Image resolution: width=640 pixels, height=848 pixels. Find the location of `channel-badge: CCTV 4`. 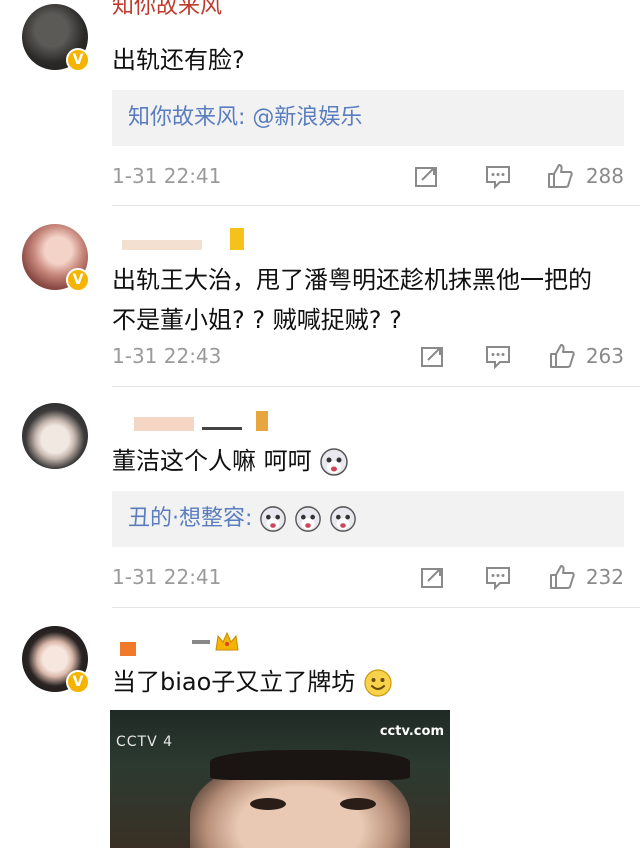

channel-badge: CCTV 4 is located at coordinates (145, 742).